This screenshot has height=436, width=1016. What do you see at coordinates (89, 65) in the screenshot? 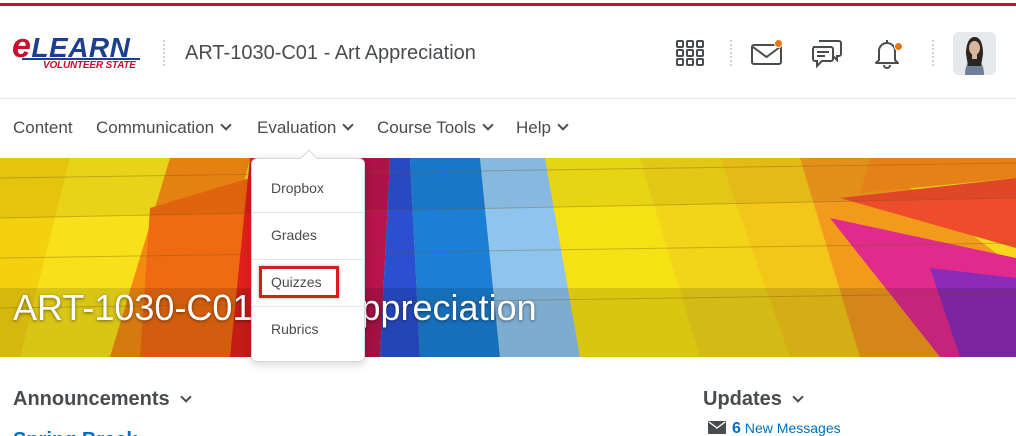
I see `logo-subtitle: VOLUNTEER STATE` at bounding box center [89, 65].